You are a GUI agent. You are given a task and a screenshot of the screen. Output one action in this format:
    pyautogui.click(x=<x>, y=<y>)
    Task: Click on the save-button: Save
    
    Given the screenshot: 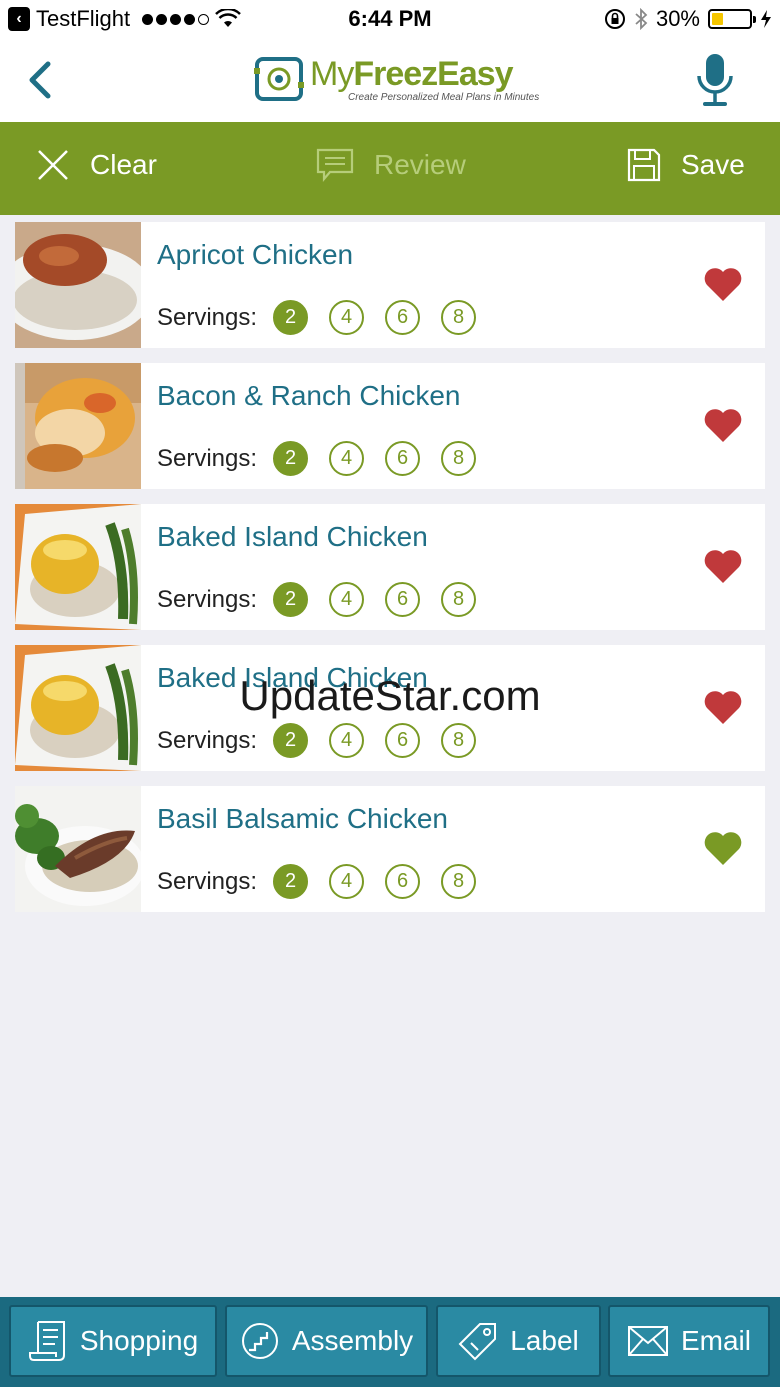 What is the action you would take?
    pyautogui.click(x=686, y=165)
    